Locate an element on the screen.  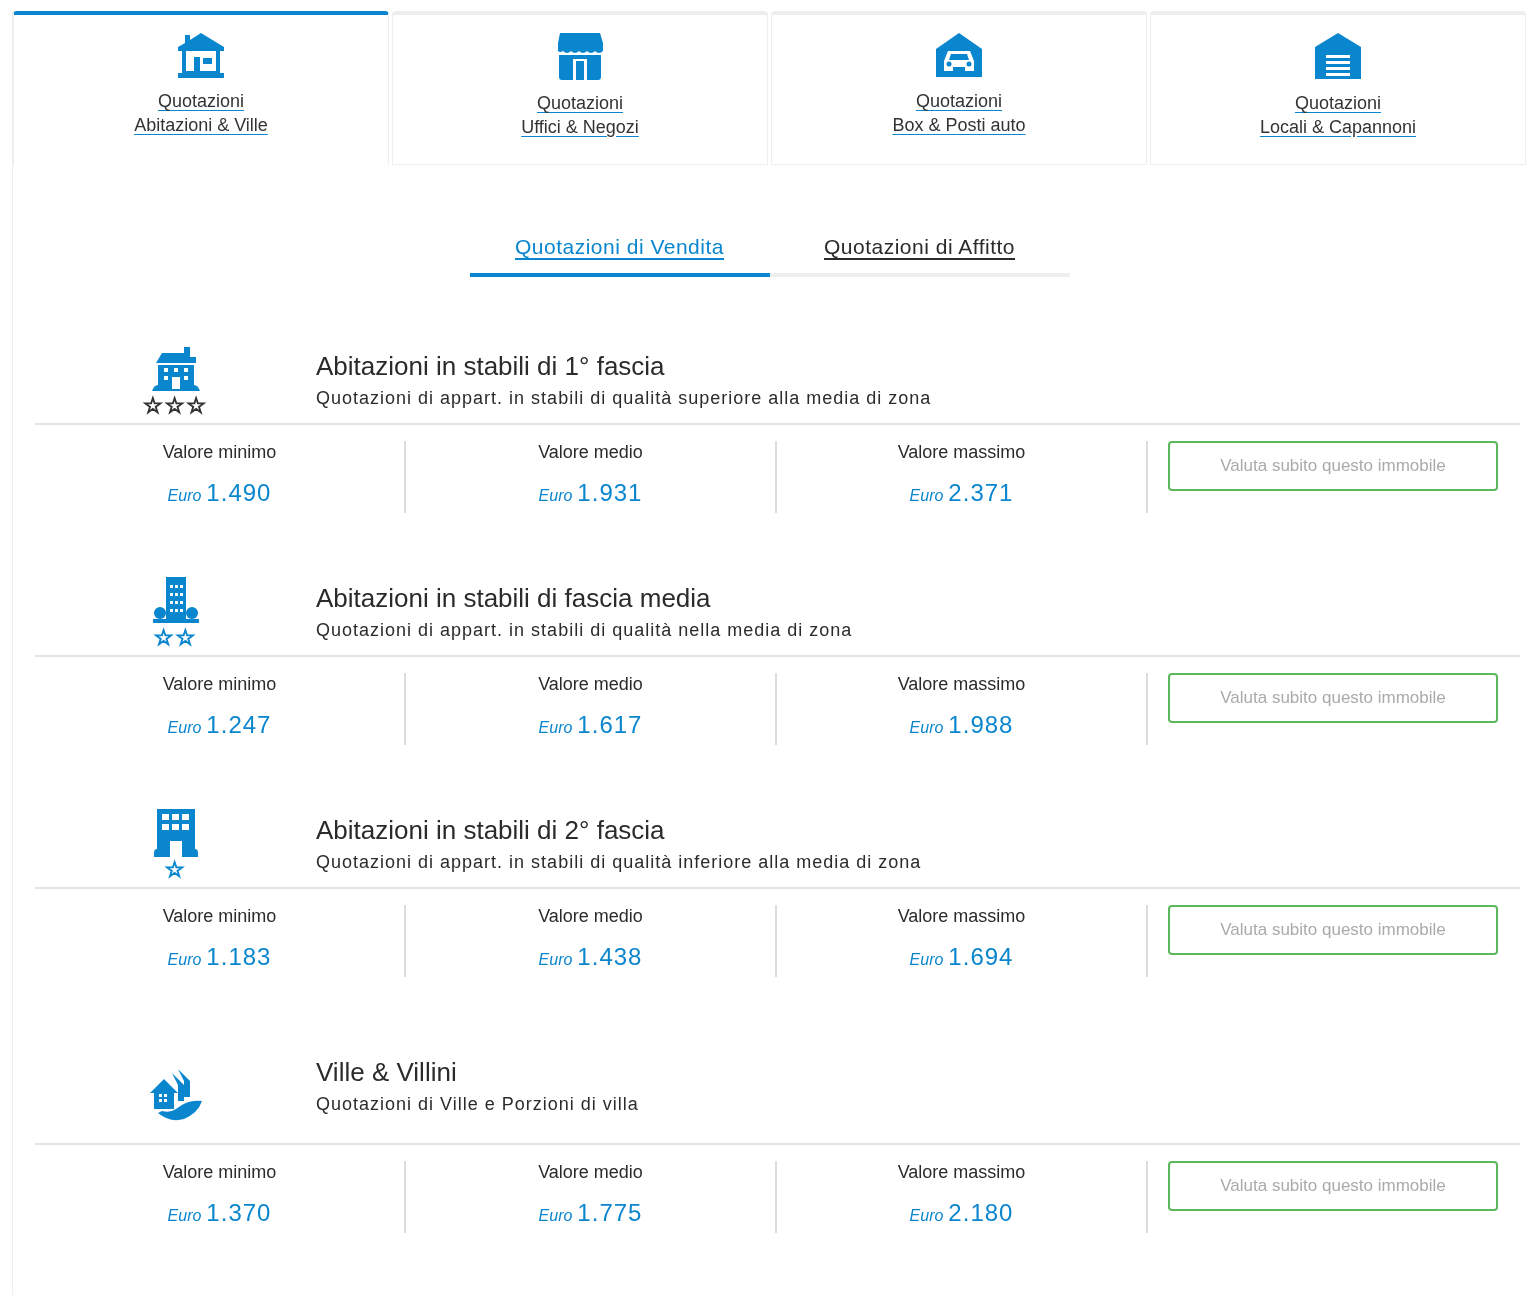
price-value: Euro 2.371 is located at coordinates (961, 493).